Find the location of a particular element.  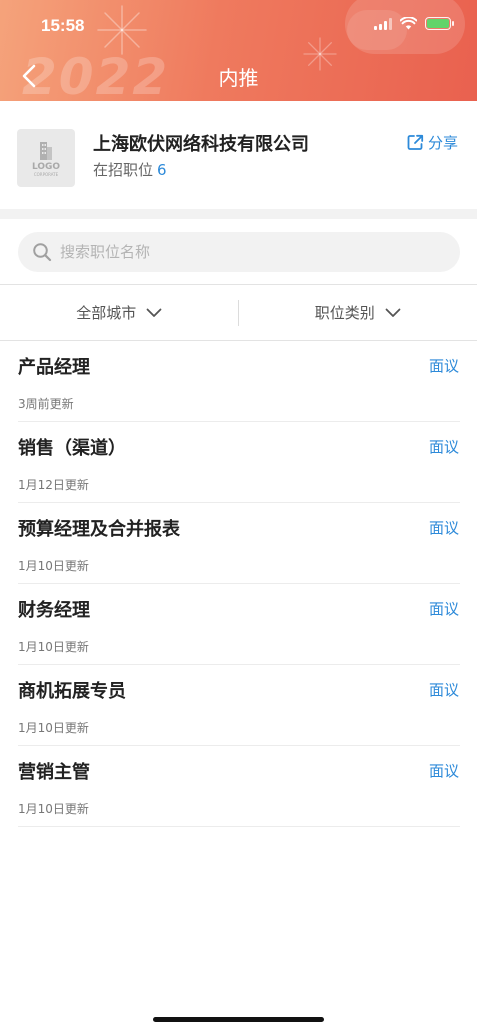

job-item: 产品经理 面议 3周前更新 is located at coordinates (239, 381).